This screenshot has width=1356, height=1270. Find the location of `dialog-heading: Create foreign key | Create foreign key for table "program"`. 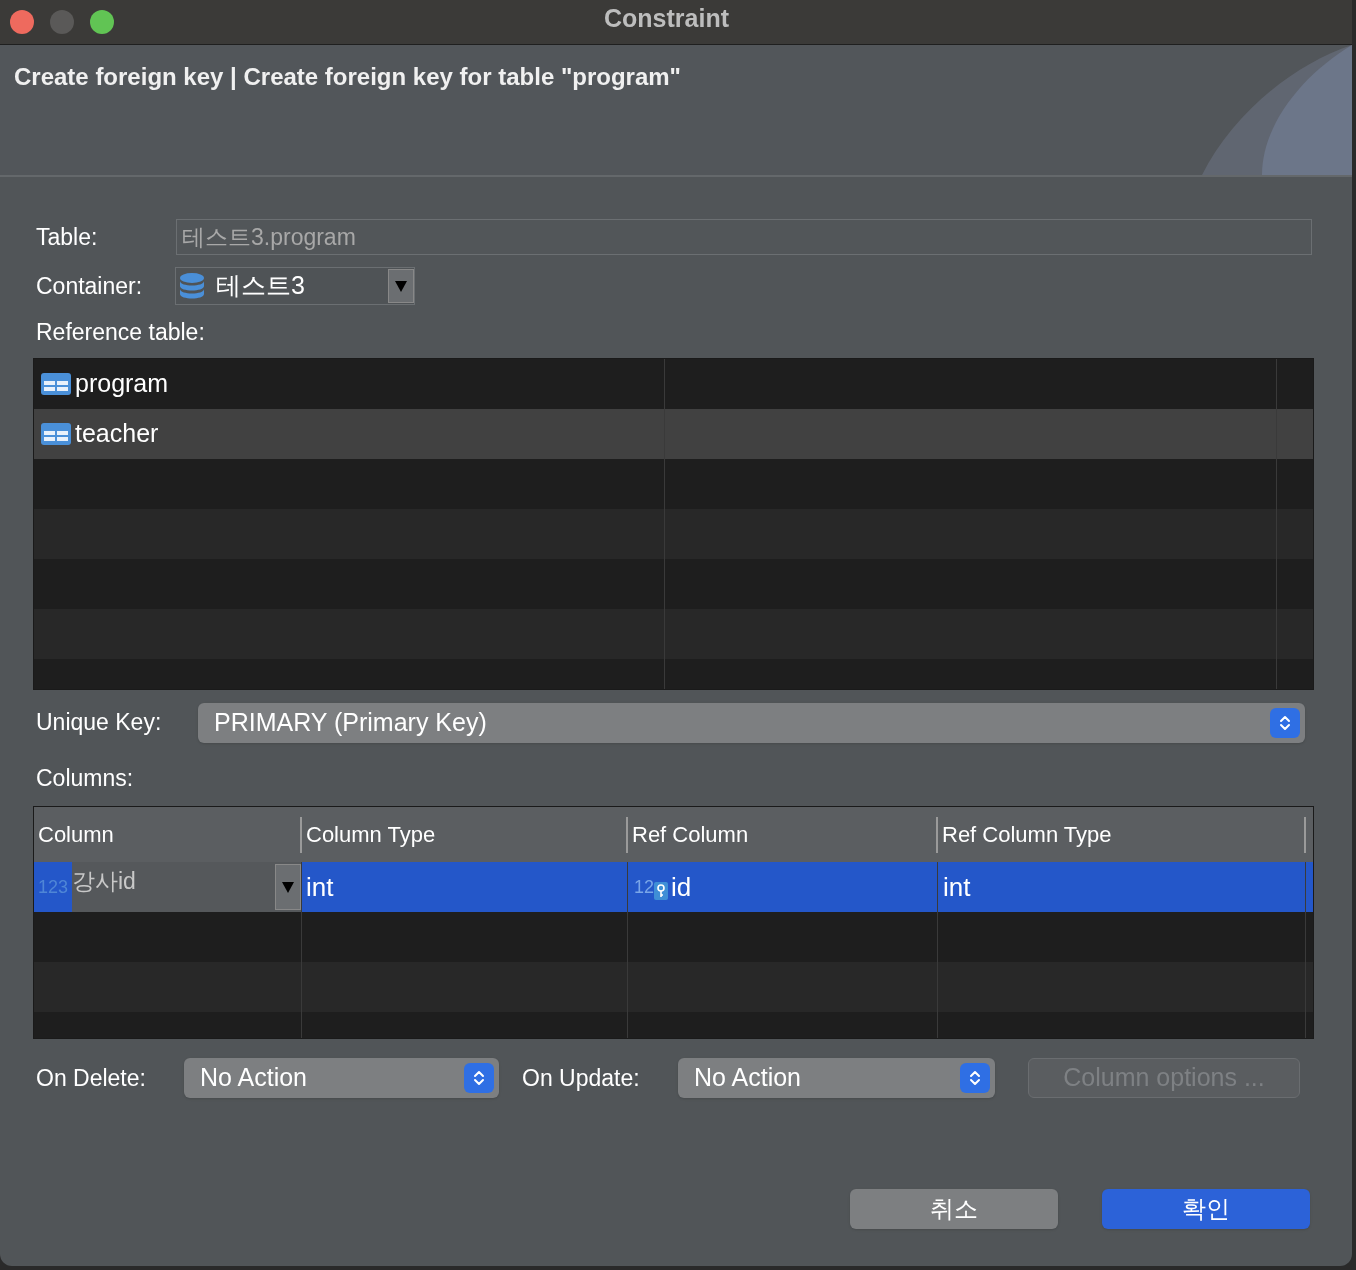

dialog-heading: Create foreign key | Create foreign key for table "program" is located at coordinates (347, 77).